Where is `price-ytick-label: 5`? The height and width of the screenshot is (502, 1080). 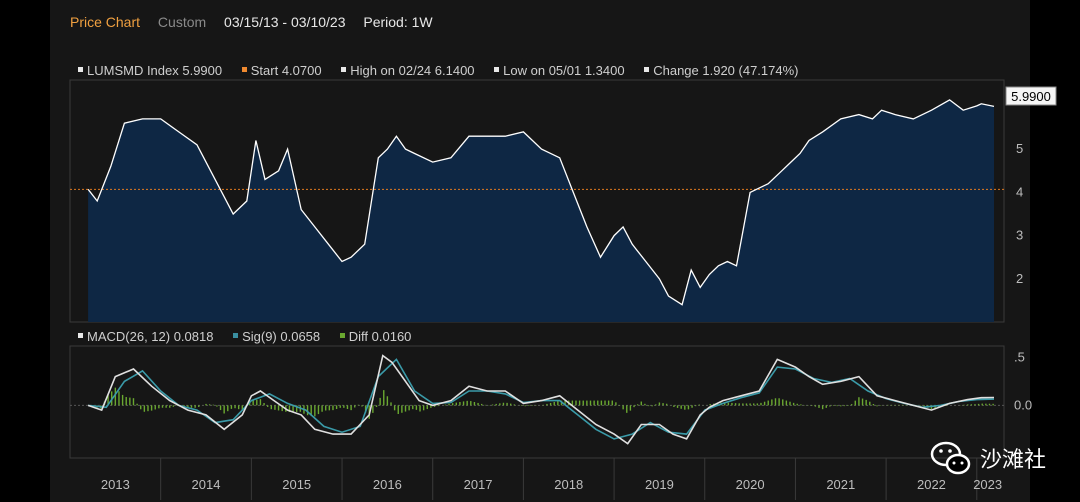
price-ytick-label: 5 is located at coordinates (1019, 148).